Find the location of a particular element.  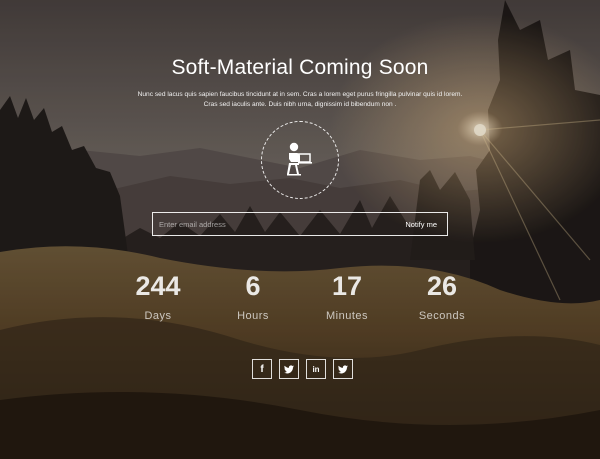

countdown-minutes: 17 Minutes is located at coordinates (347, 296).